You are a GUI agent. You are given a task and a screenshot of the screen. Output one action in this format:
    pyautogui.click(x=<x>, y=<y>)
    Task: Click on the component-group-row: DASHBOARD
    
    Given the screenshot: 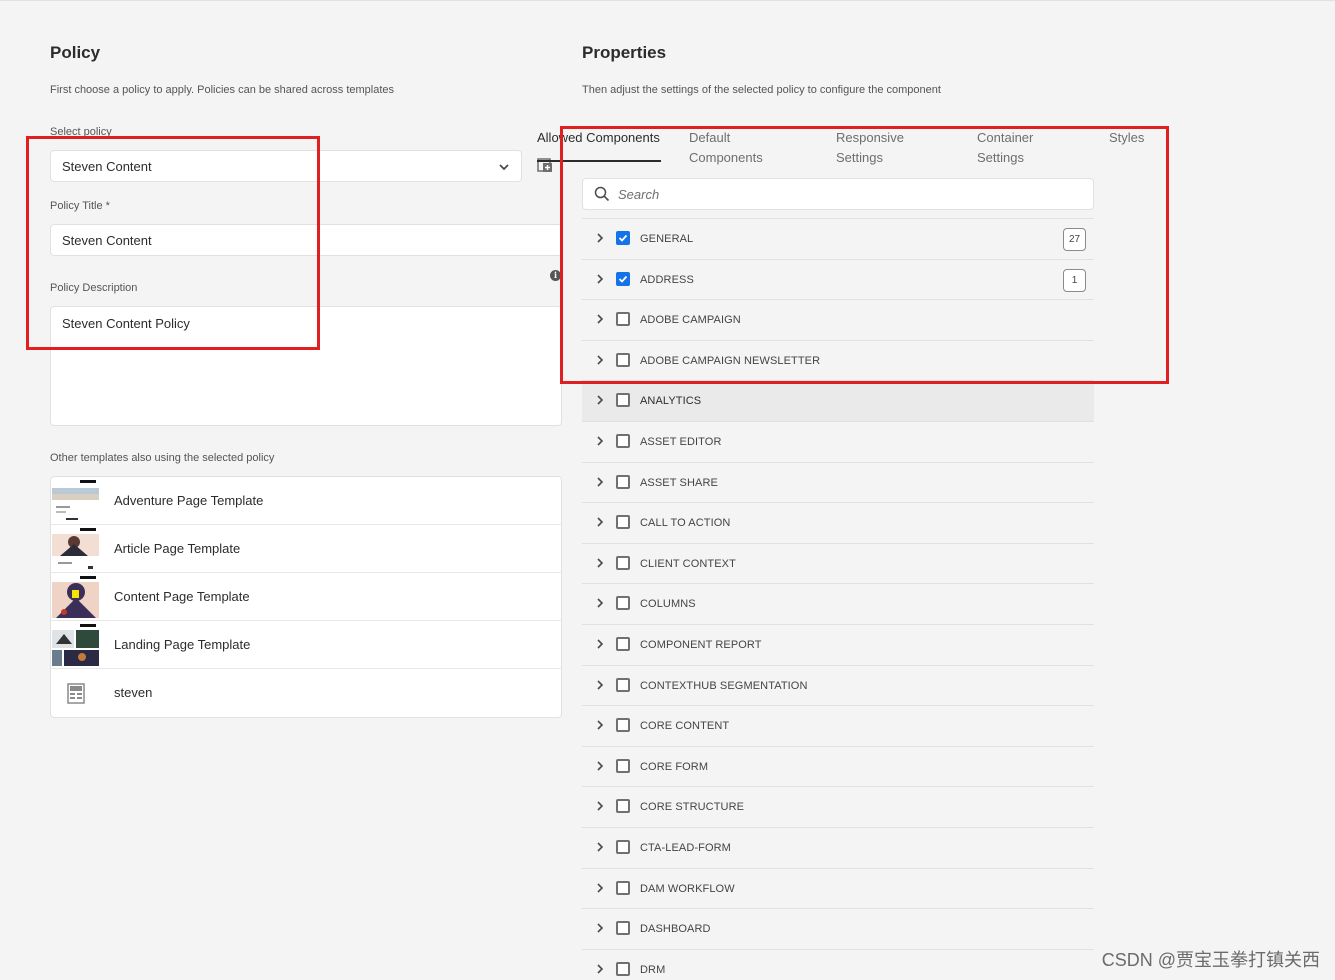 What is the action you would take?
    pyautogui.click(x=838, y=928)
    